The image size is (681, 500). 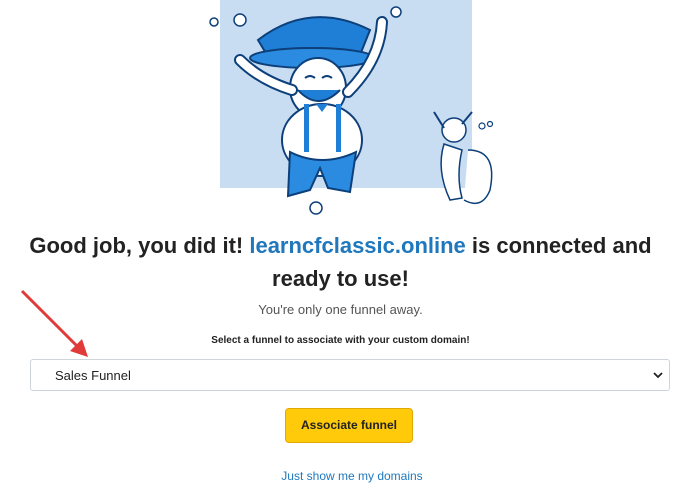 What do you see at coordinates (349, 425) in the screenshot?
I see `associate-funnel-button: Associate funnel` at bounding box center [349, 425].